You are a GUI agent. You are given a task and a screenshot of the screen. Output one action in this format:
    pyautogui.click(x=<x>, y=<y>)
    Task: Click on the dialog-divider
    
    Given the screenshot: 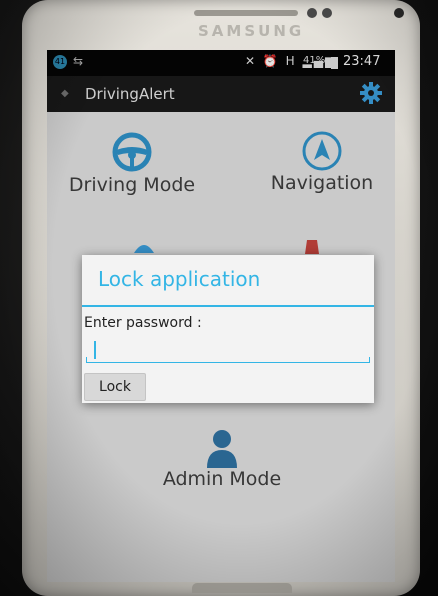 What is the action you would take?
    pyautogui.click(x=228, y=306)
    